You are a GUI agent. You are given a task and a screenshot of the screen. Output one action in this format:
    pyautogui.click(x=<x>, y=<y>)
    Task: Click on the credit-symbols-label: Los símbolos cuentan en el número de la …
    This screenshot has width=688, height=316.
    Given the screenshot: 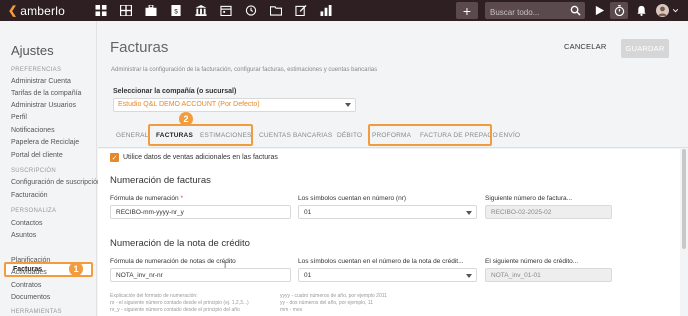 What is the action you would take?
    pyautogui.click(x=381, y=261)
    